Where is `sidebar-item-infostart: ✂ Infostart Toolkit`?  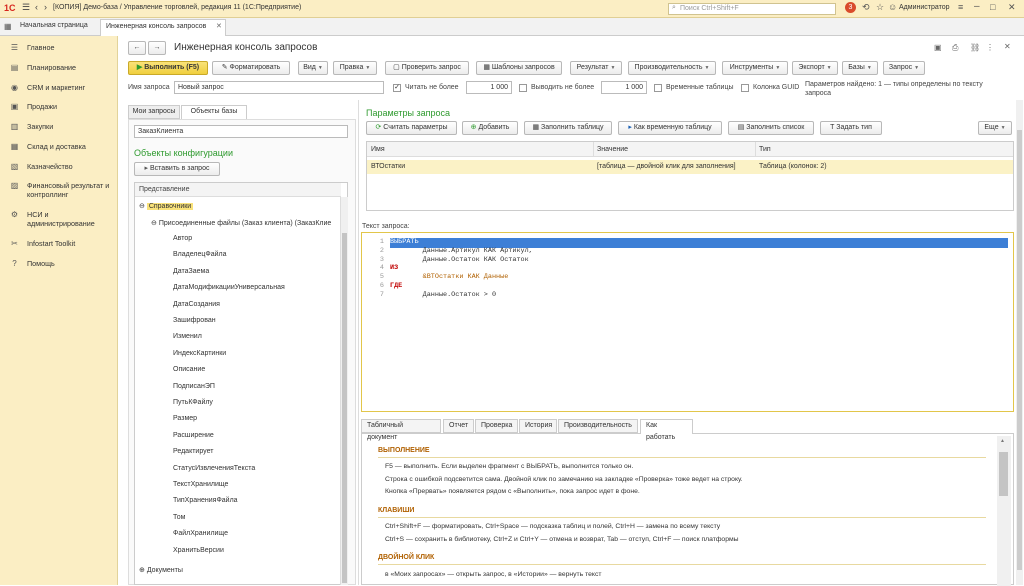
sidebar-item-infostart: ✂ Infostart Toolkit is located at coordinates (59, 243).